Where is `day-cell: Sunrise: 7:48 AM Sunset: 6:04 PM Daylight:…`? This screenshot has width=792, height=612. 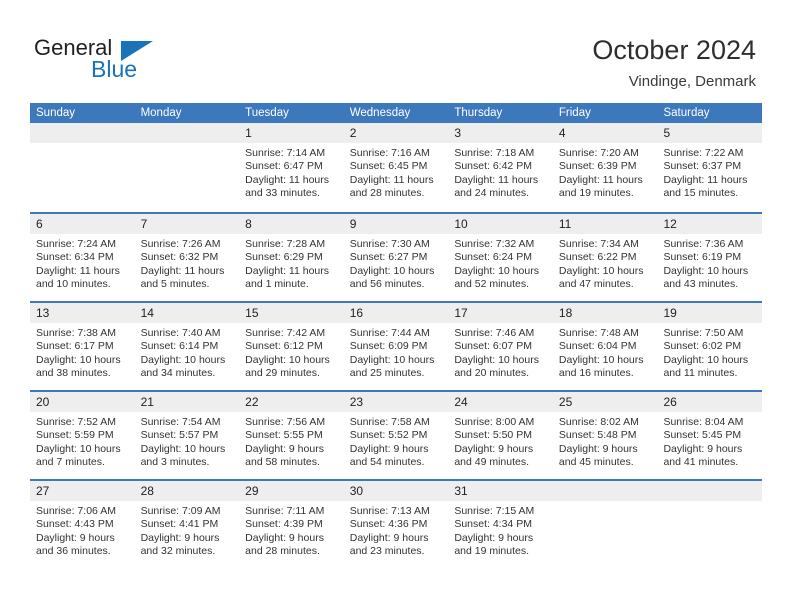
day-cell: Sunrise: 7:48 AM Sunset: 6:04 PM Daylight:… is located at coordinates (605, 356).